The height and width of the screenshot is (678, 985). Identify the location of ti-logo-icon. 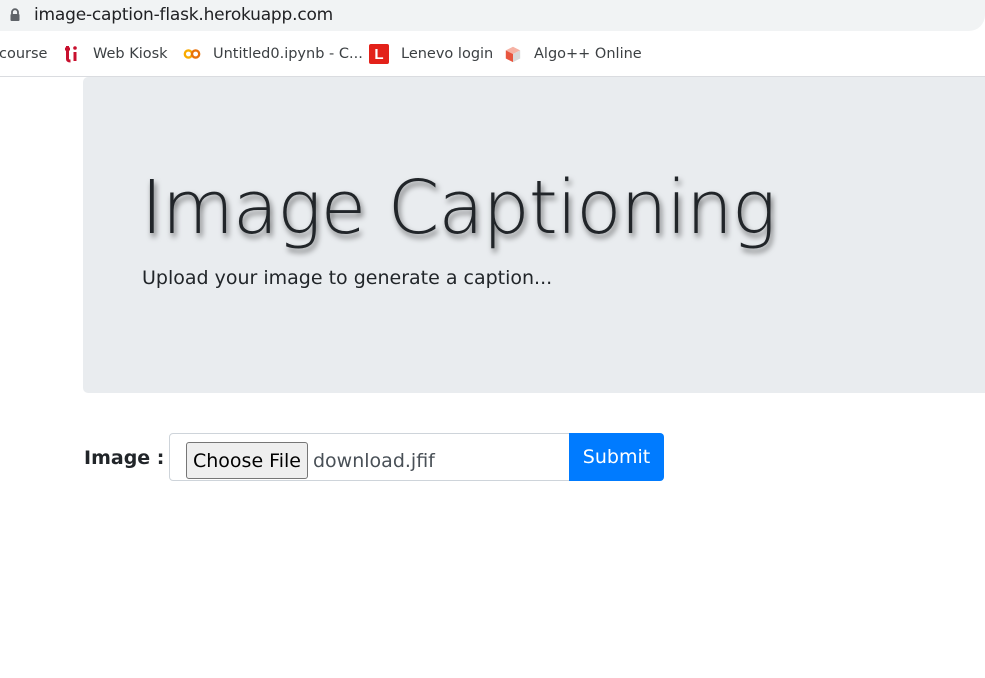
(72, 54).